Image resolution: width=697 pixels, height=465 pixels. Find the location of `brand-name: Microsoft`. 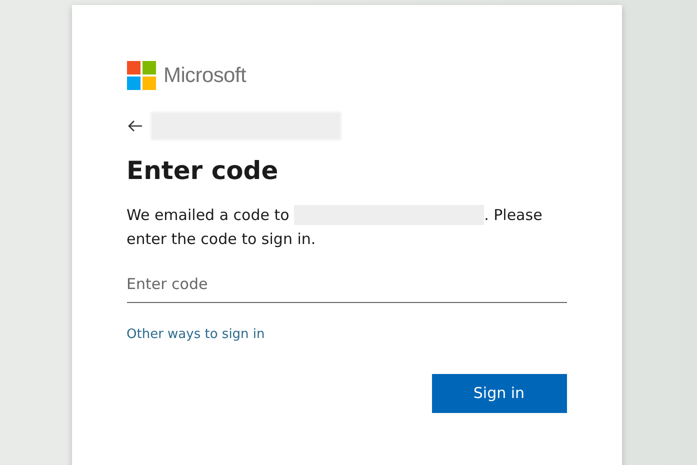

brand-name: Microsoft is located at coordinates (205, 76).